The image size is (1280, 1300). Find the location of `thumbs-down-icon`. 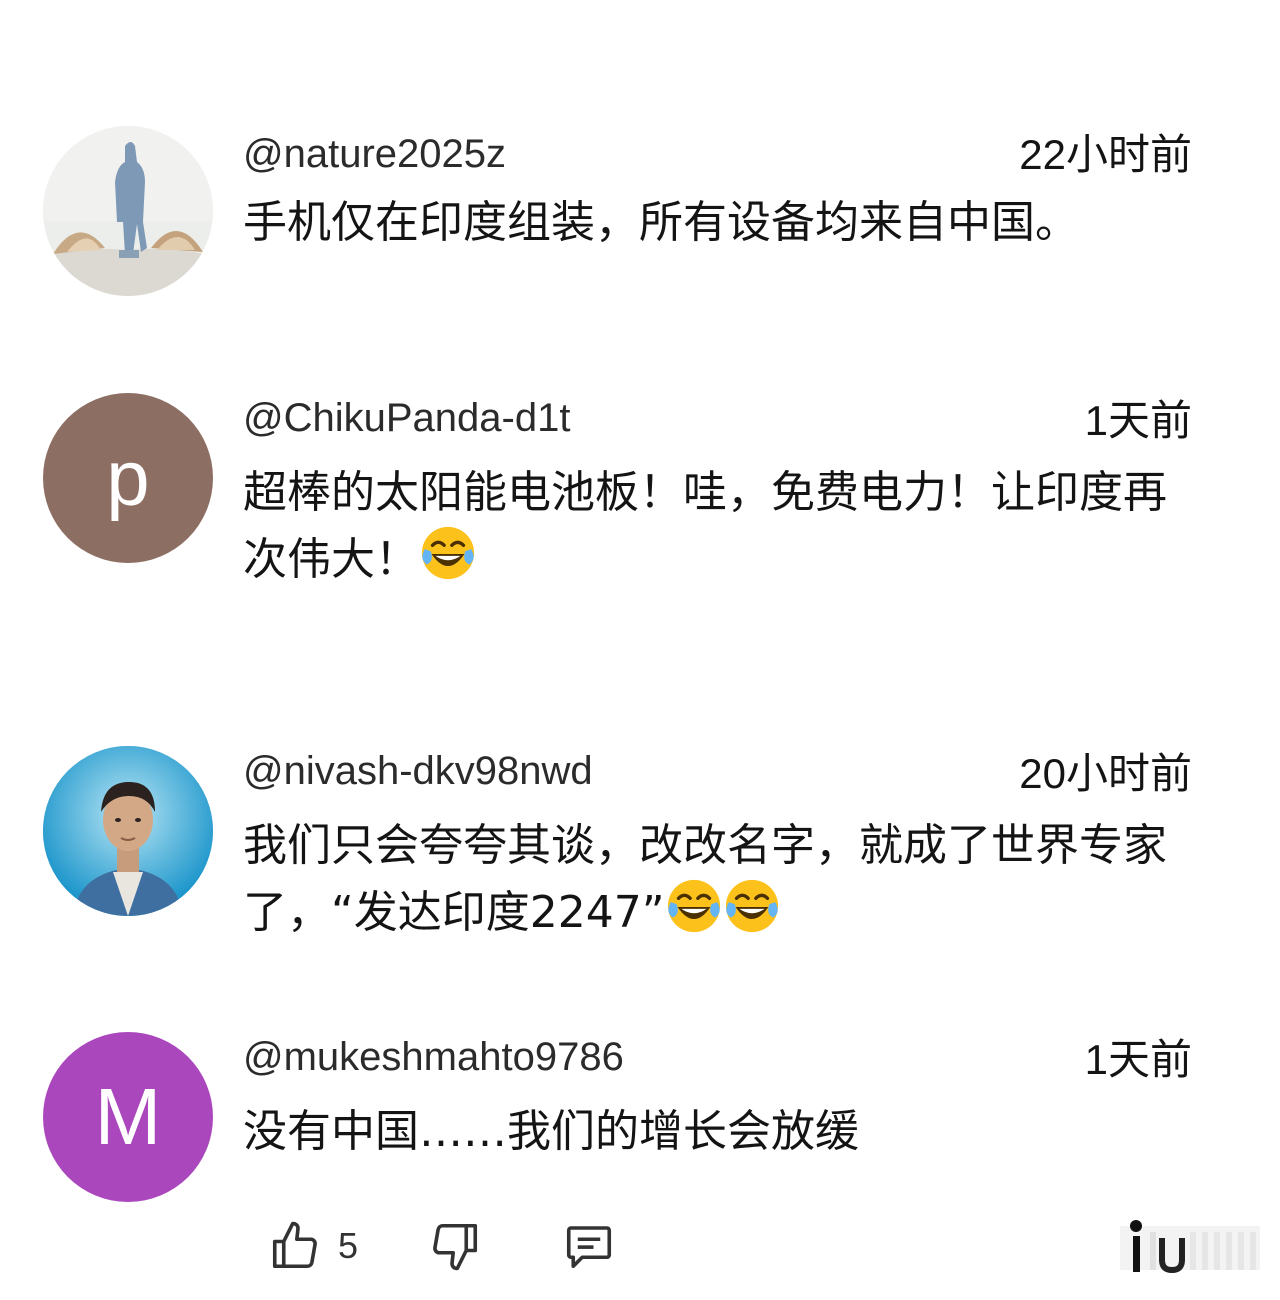

thumbs-down-icon is located at coordinates (455, 1247).